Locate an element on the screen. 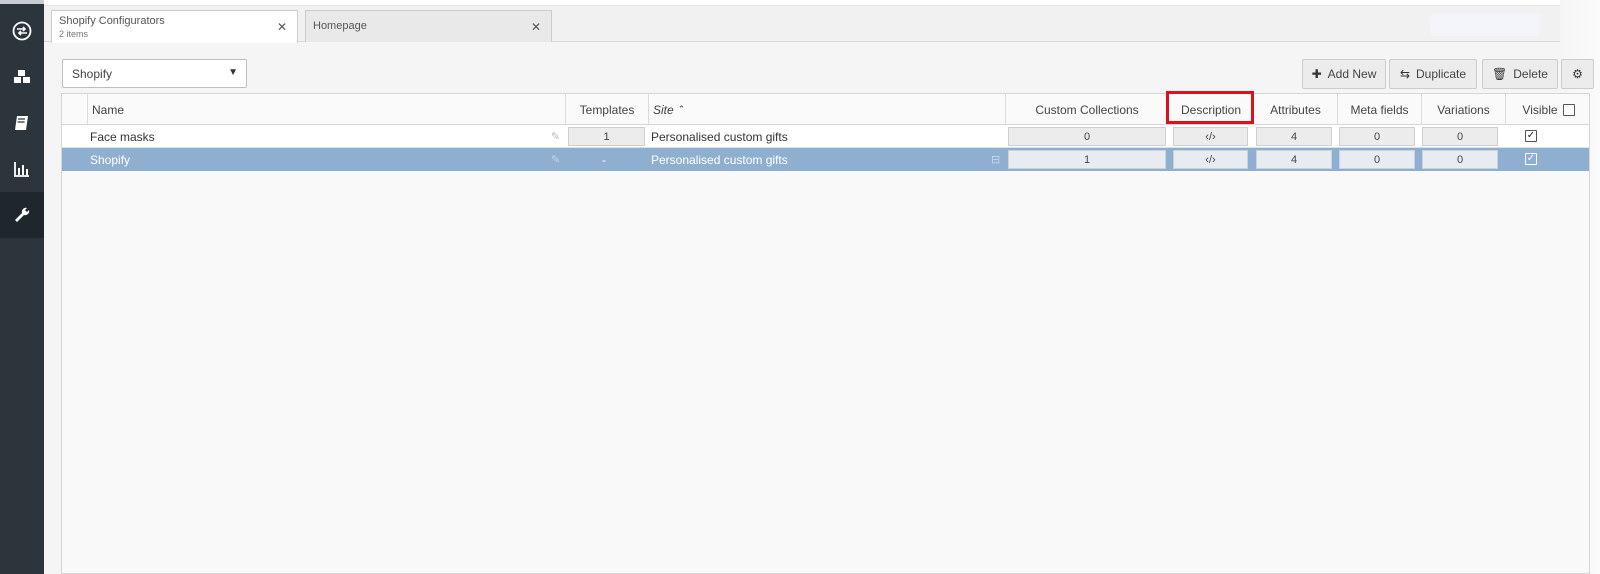 This screenshot has height=574, width=1600. header-visible: Visible is located at coordinates (1548, 109).